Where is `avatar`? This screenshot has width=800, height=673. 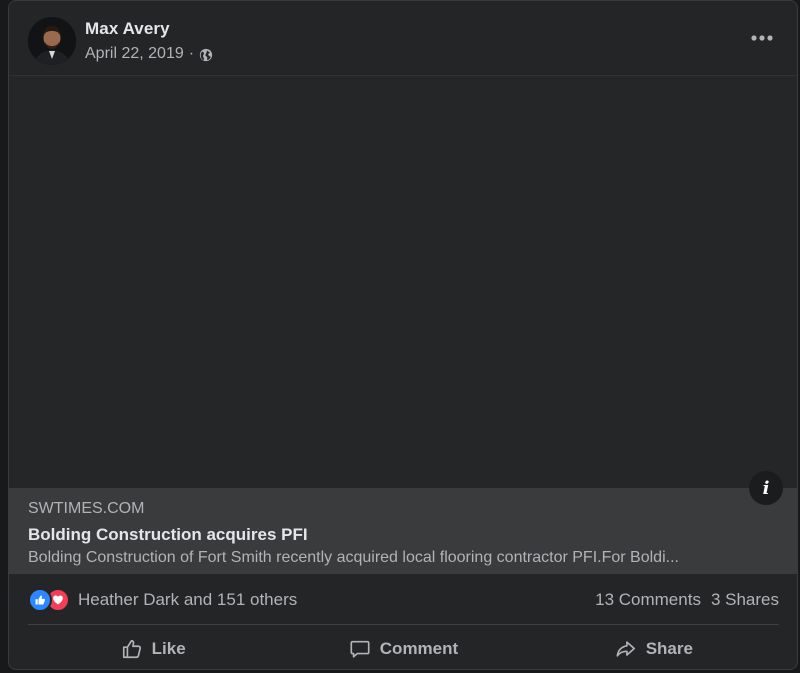
avatar is located at coordinates (52, 41).